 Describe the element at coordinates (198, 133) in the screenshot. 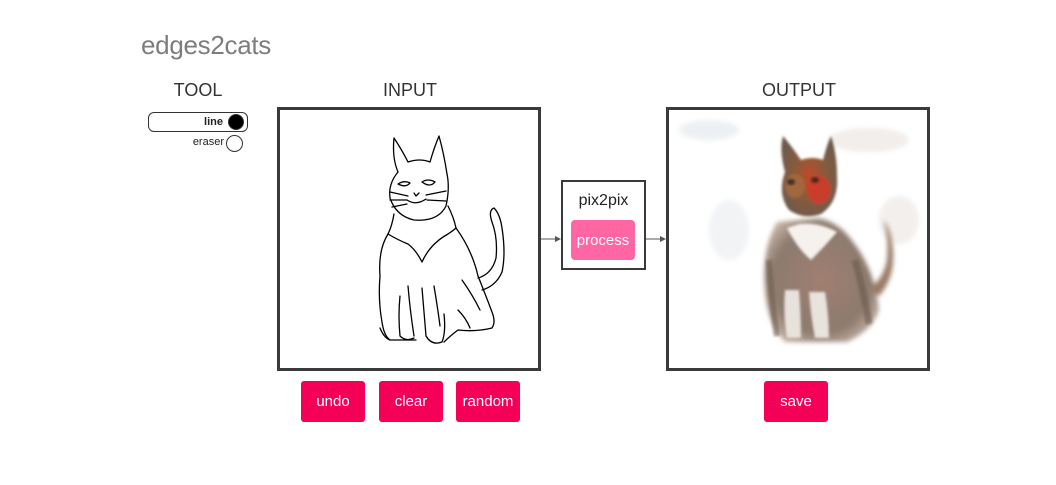

I see `tool-selector: line eraser` at that location.